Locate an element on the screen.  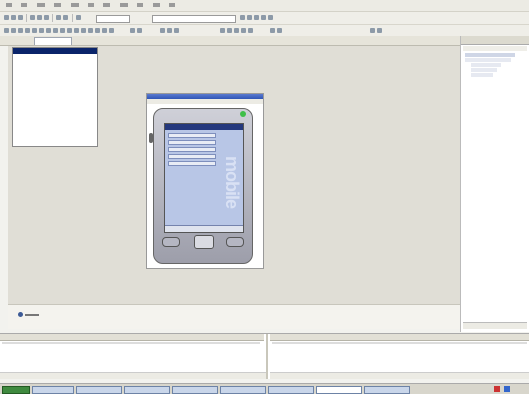
device-emulator-window: mobile is located at coordinates (205, 181).